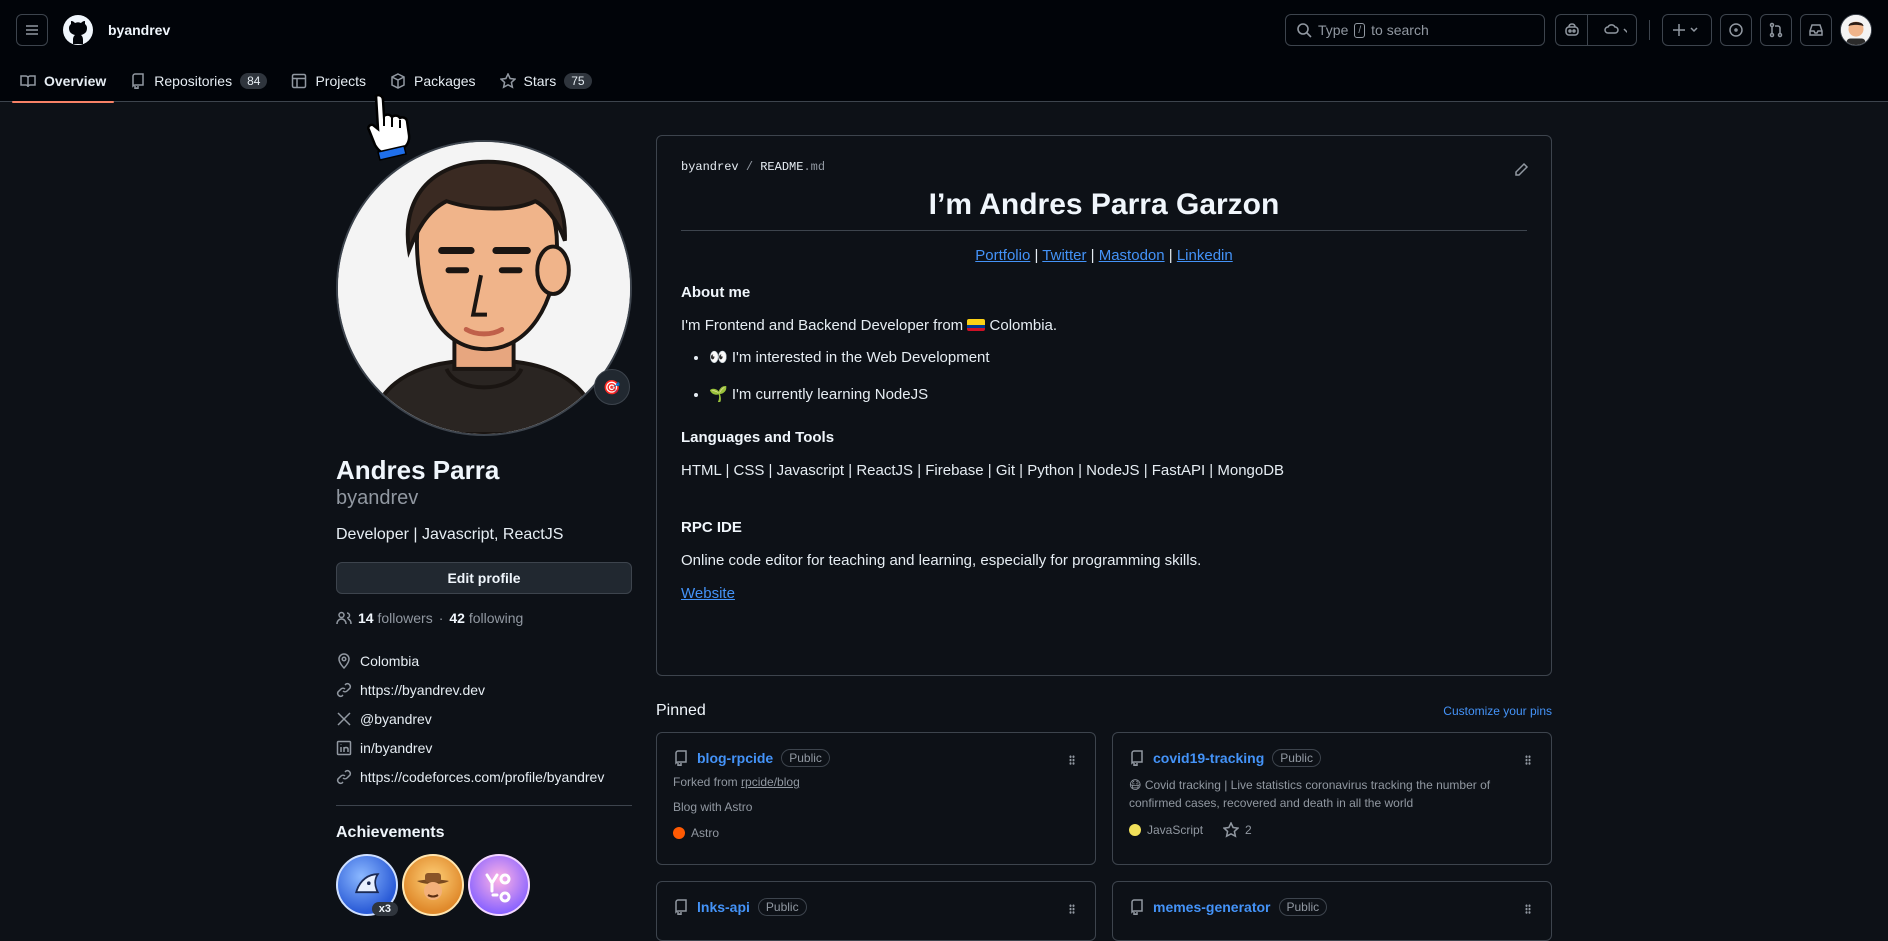 The width and height of the screenshot is (1888, 941). Describe the element at coordinates (1175, 830) in the screenshot. I see `repo-language: JavaScript` at that location.